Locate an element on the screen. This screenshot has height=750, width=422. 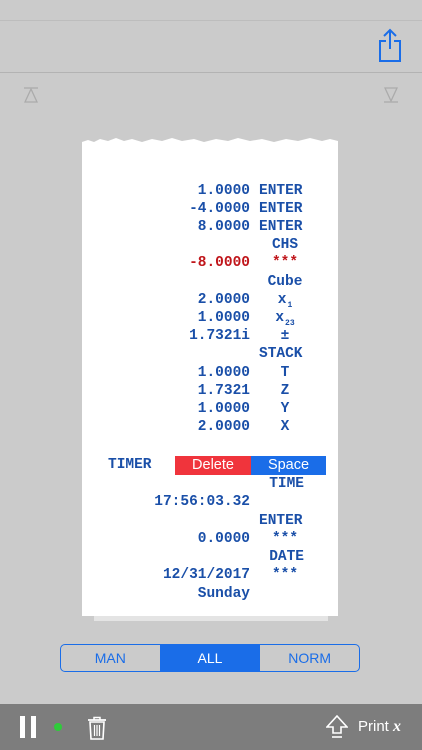
tape-line: Cube is located at coordinates (285, 282).